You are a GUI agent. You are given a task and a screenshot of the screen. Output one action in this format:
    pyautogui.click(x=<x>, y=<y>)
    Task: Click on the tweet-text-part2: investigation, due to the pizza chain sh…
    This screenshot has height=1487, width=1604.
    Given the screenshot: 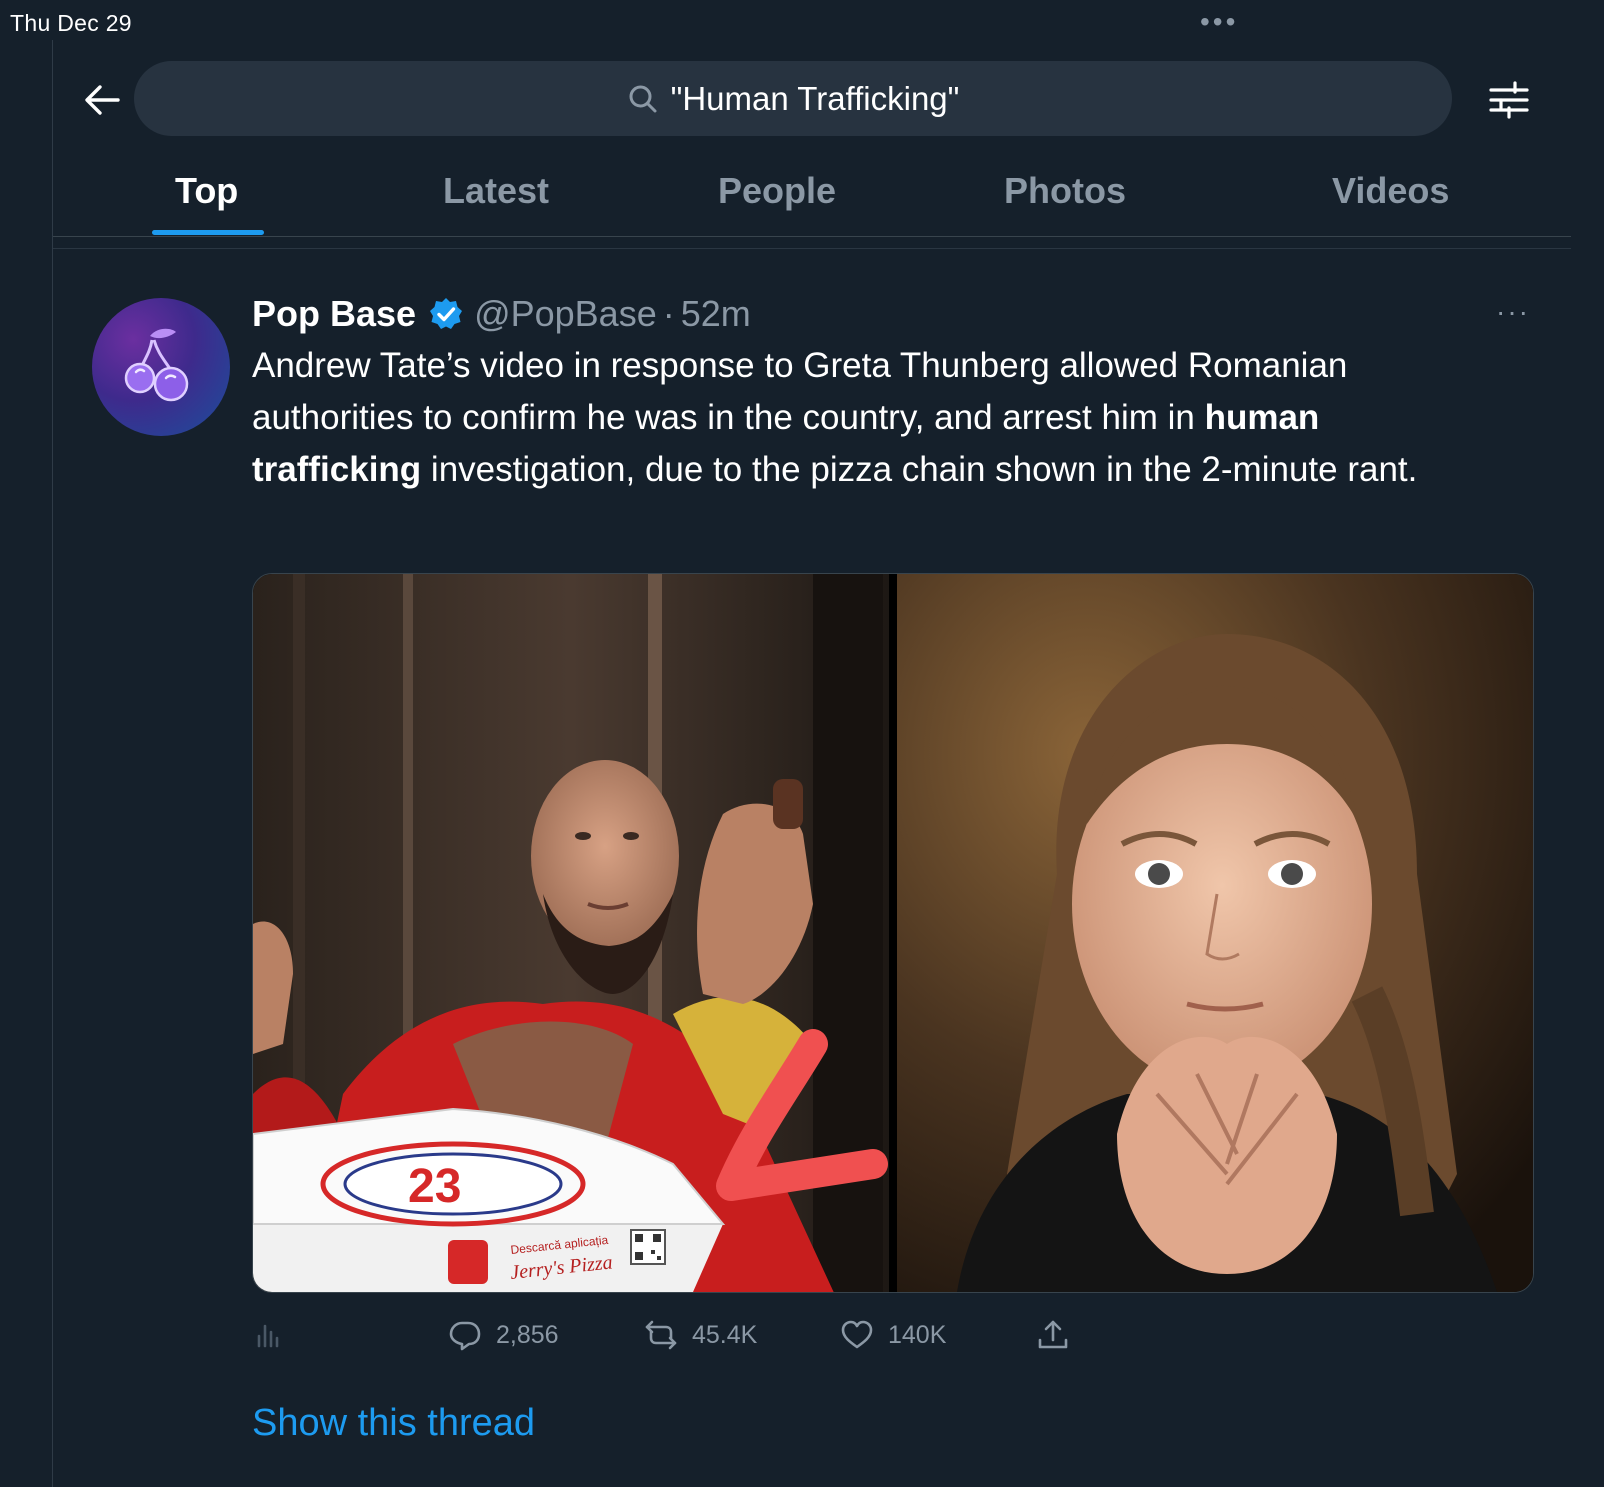 What is the action you would take?
    pyautogui.click(x=919, y=469)
    